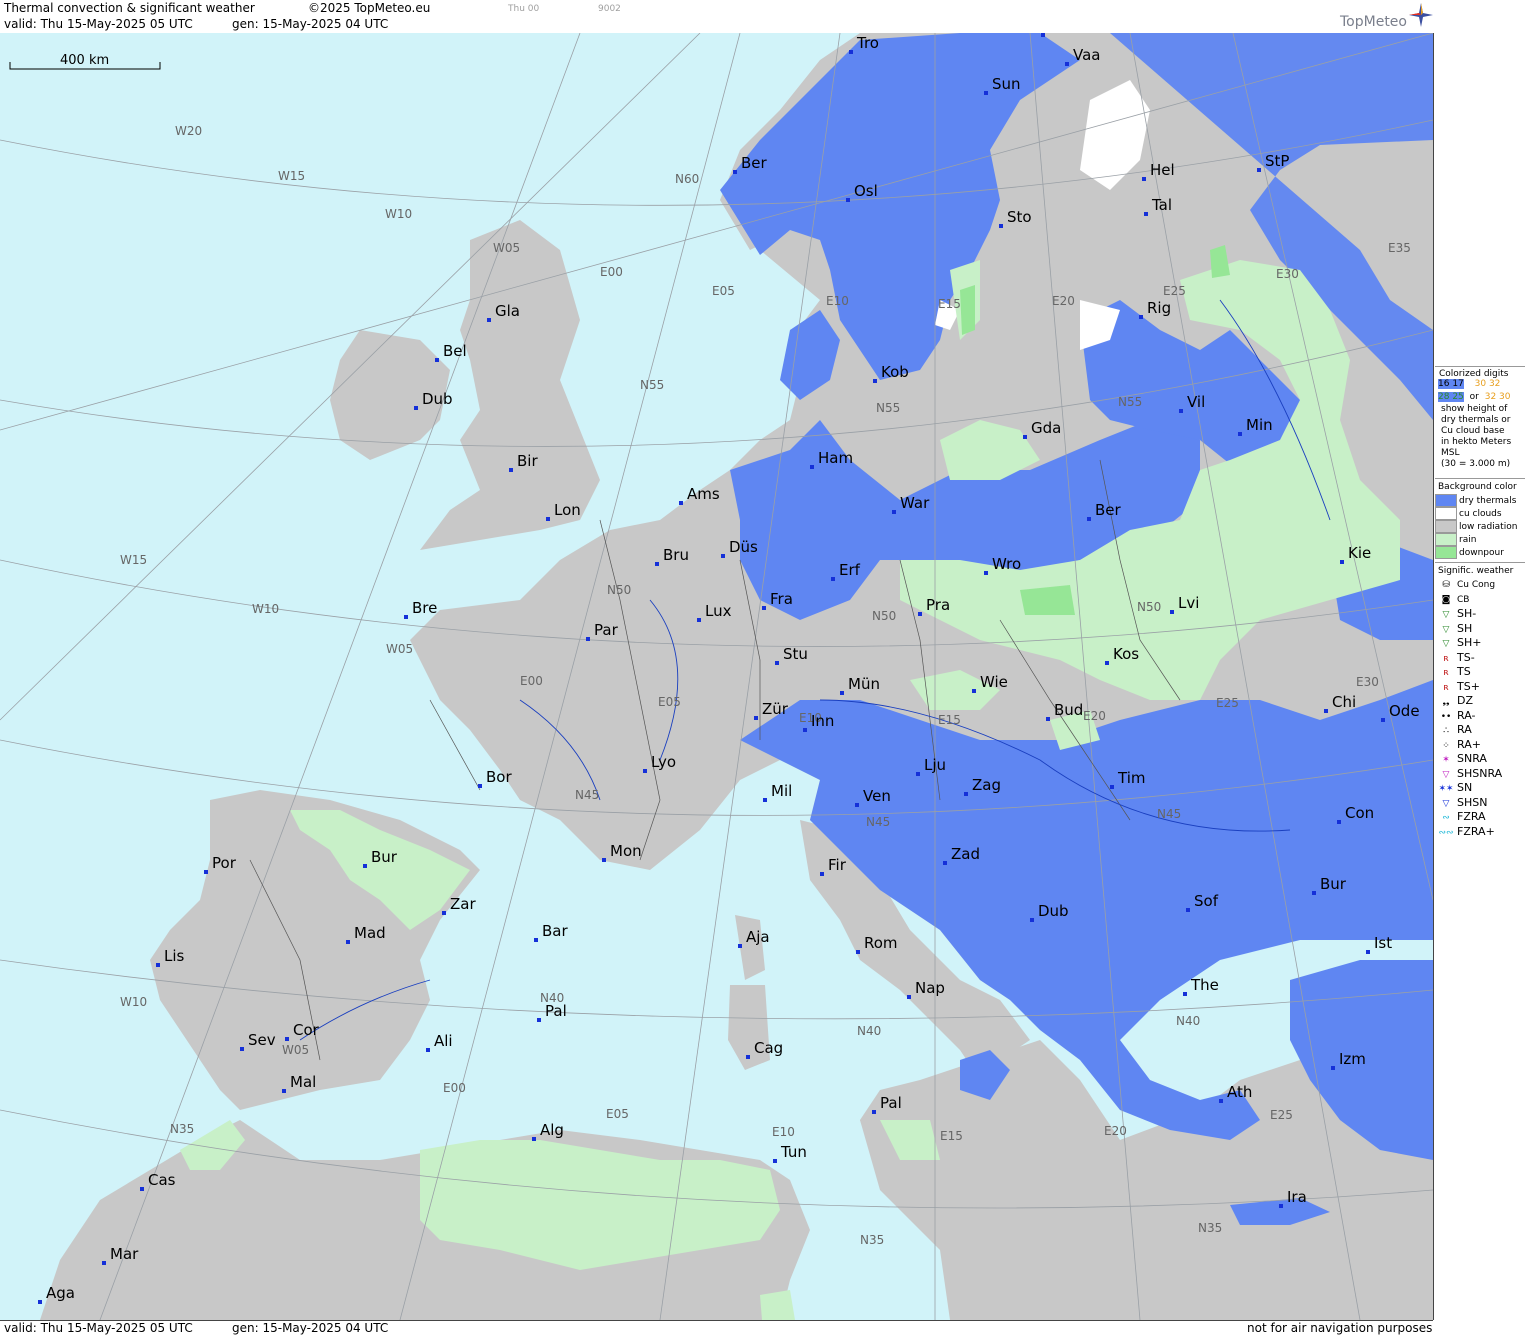 The image size is (1525, 1336). I want to click on city-label: Kob, so click(895, 372).